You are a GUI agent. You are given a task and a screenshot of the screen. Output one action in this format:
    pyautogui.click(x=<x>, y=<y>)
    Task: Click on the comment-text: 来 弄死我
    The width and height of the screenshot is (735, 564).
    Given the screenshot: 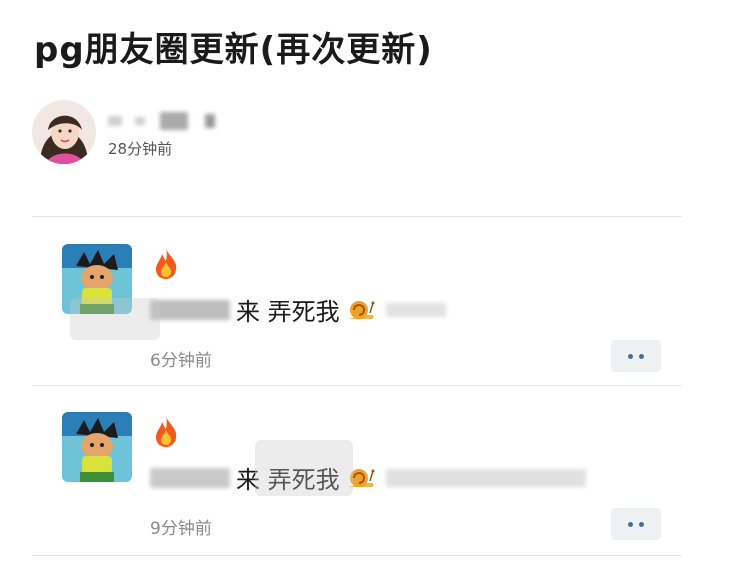 What is the action you would take?
    pyautogui.click(x=288, y=312)
    